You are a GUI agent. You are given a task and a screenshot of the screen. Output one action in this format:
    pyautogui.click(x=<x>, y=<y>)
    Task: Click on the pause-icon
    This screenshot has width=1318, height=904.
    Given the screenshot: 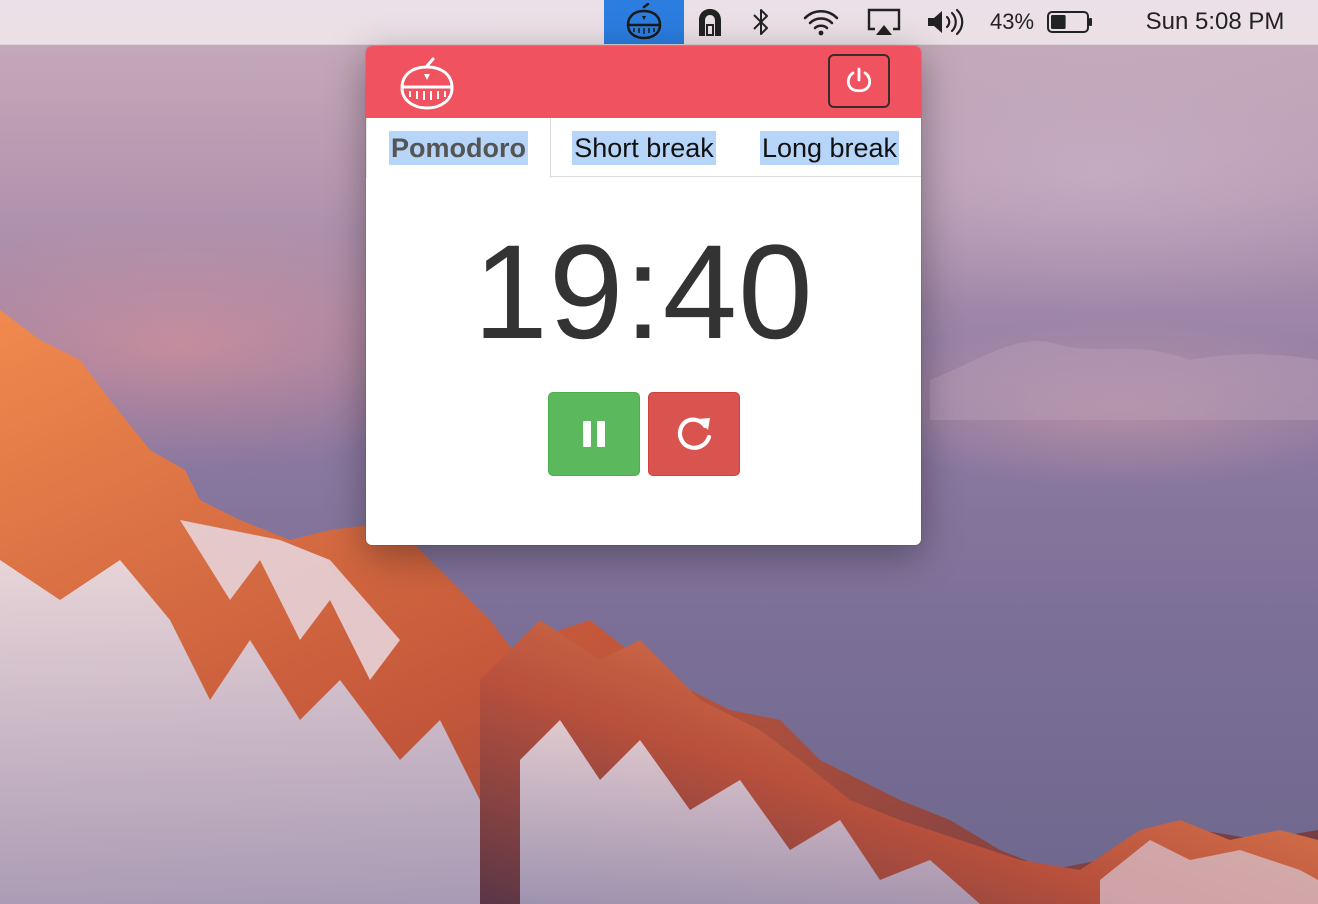 What is the action you would take?
    pyautogui.click(x=594, y=434)
    